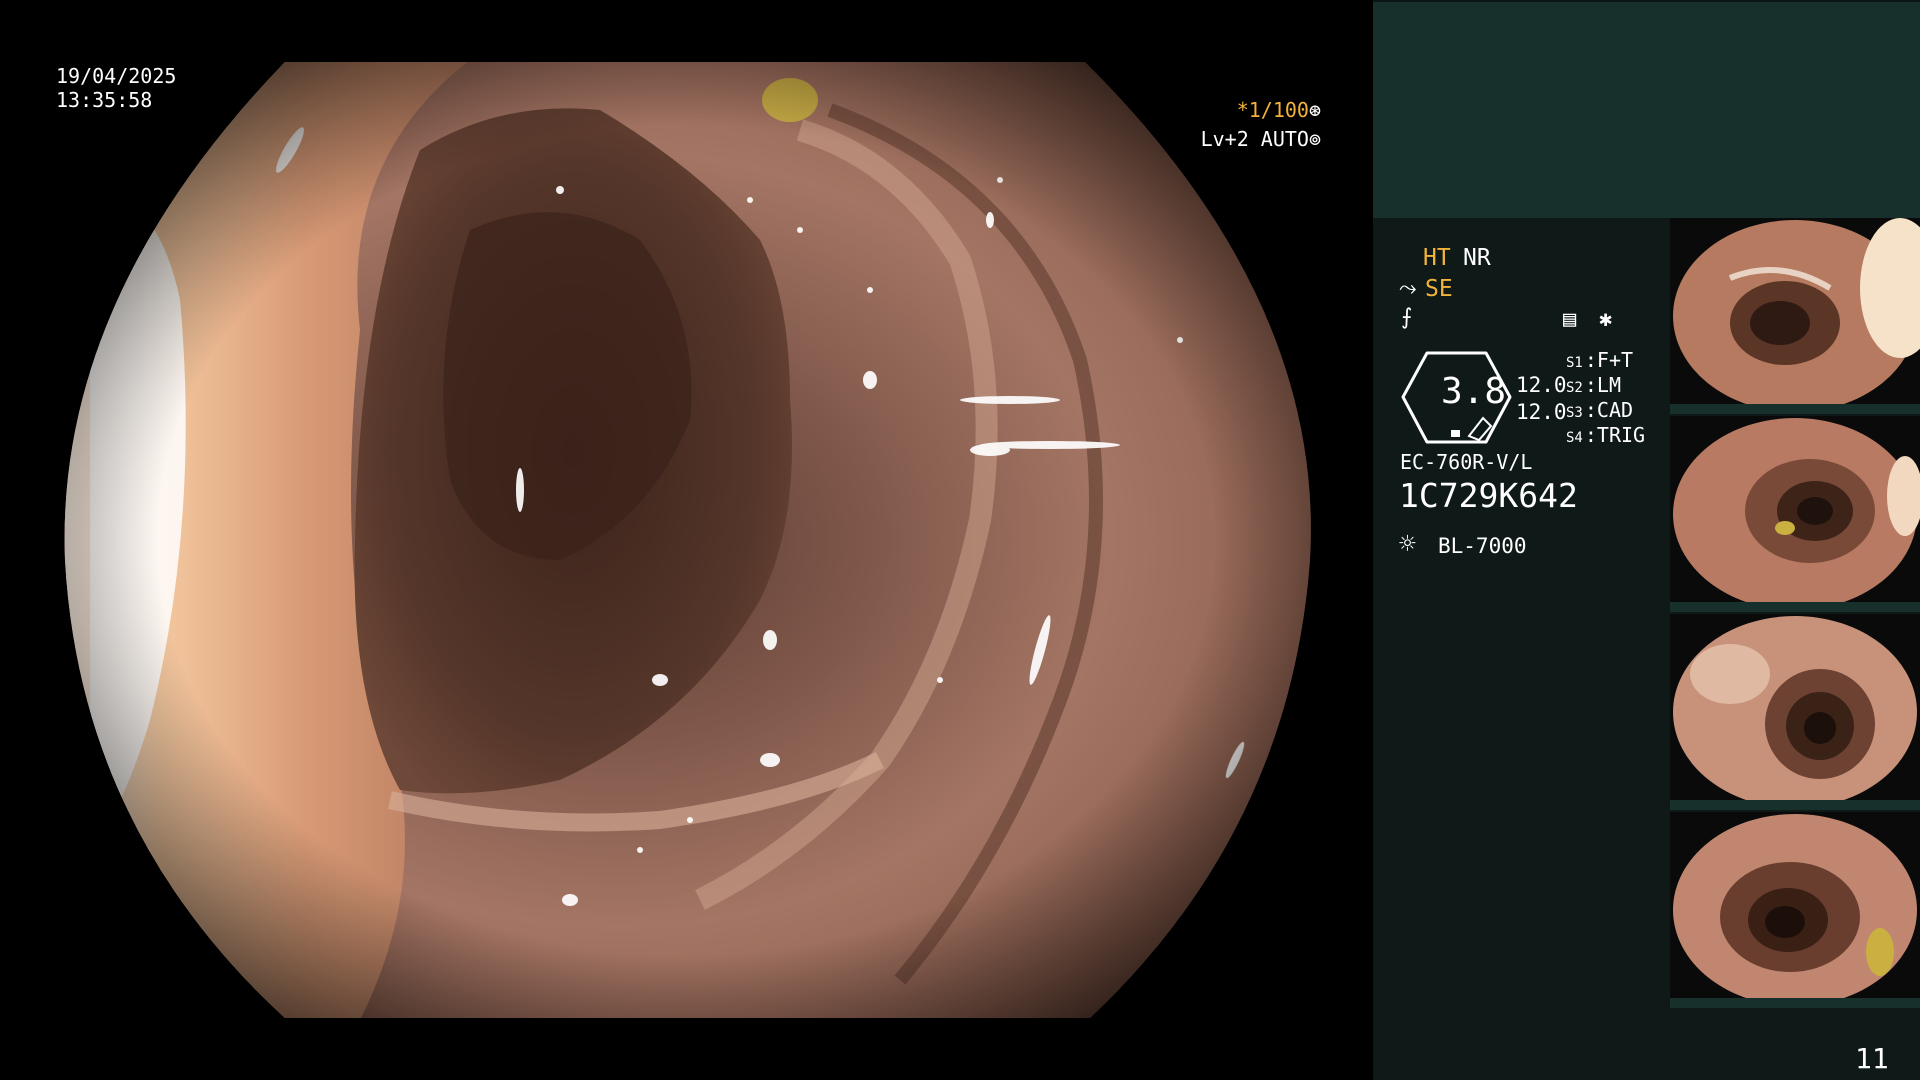  I want to click on switch-s3: S3:CAD, so click(1600, 410).